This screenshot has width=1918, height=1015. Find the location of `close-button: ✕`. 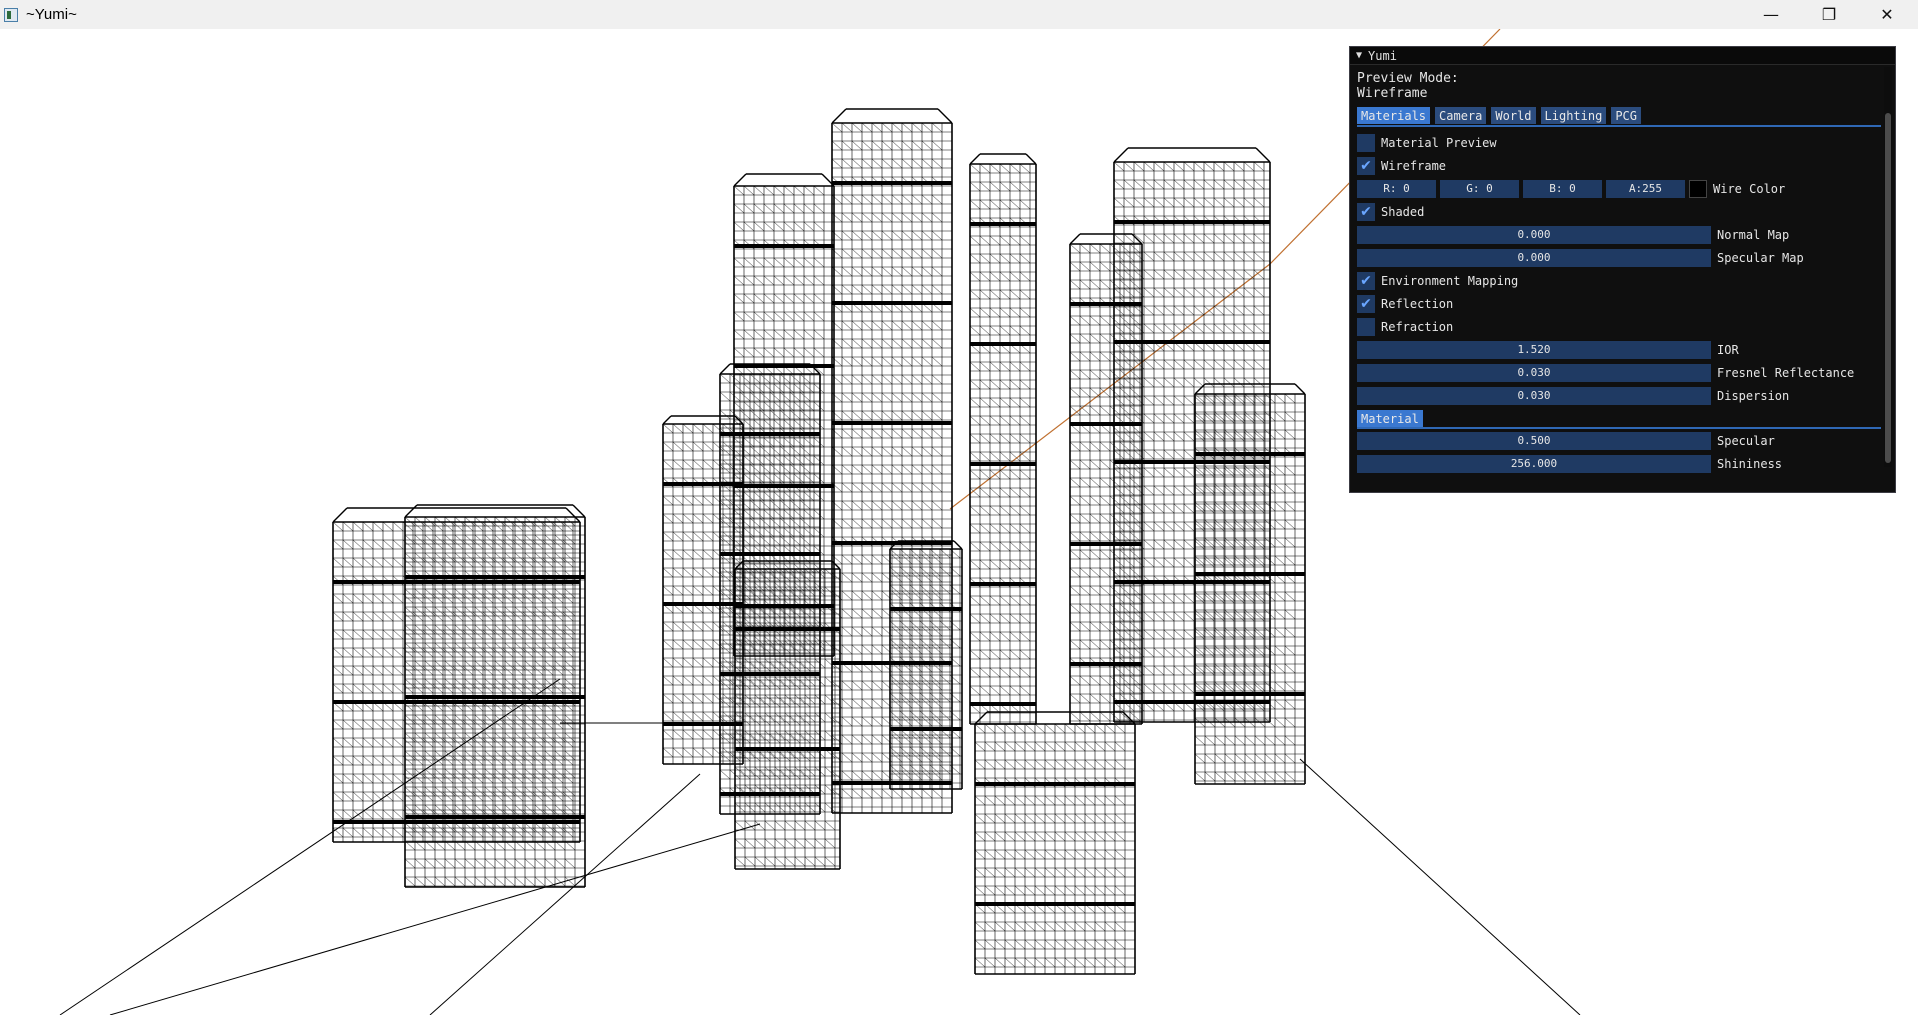

close-button: ✕ is located at coordinates (1887, 14).